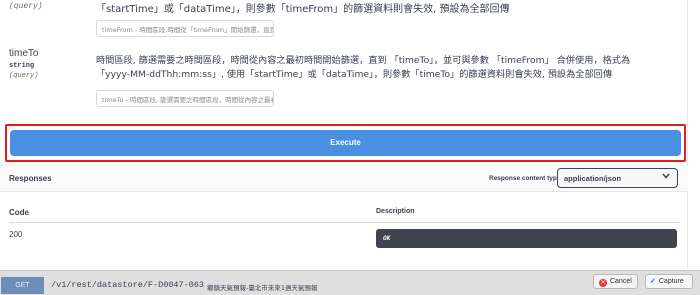 The height and width of the screenshot is (295, 700). I want to click on content-type-select: application/json, so click(617, 178).